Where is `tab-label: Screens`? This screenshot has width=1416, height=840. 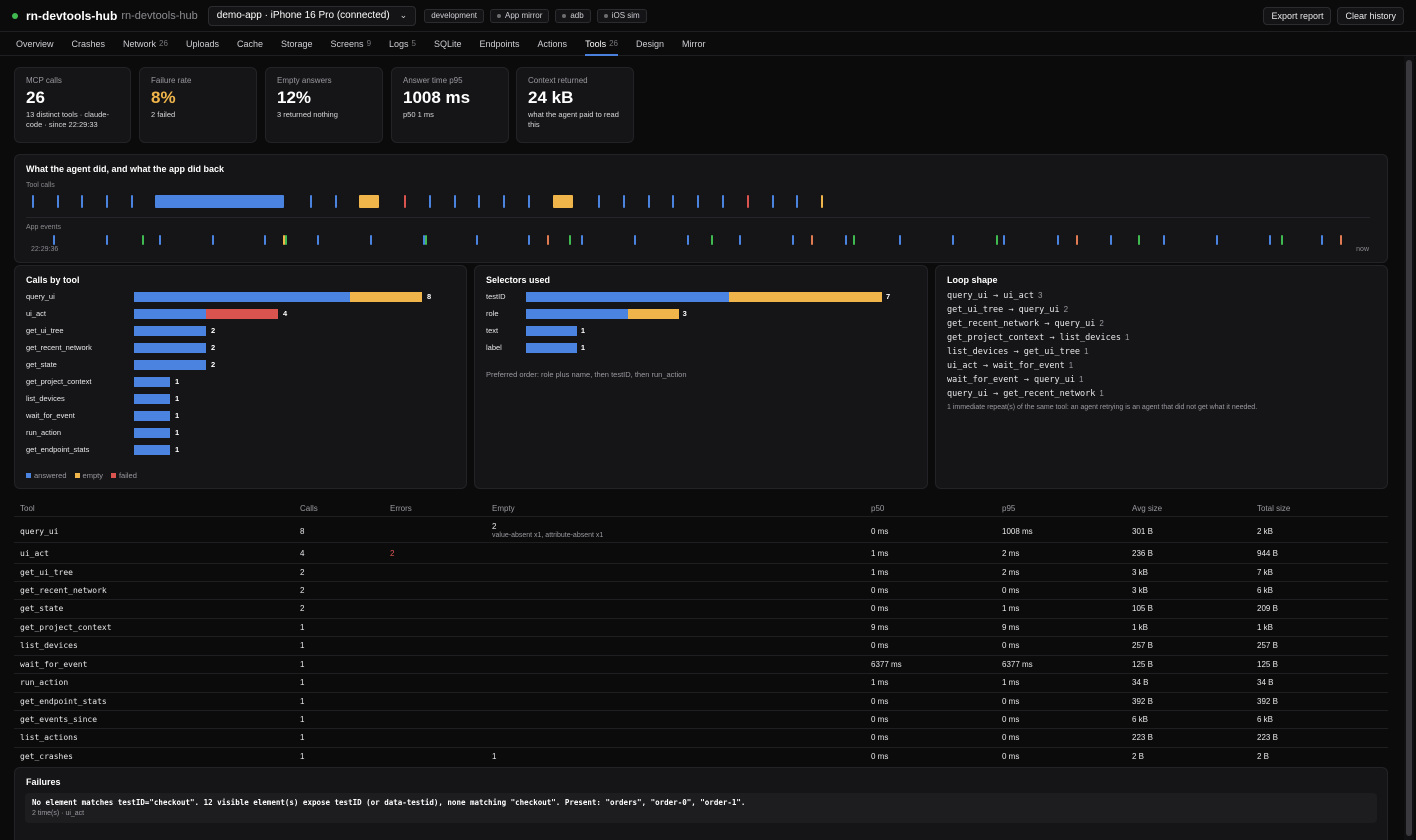 tab-label: Screens is located at coordinates (347, 43).